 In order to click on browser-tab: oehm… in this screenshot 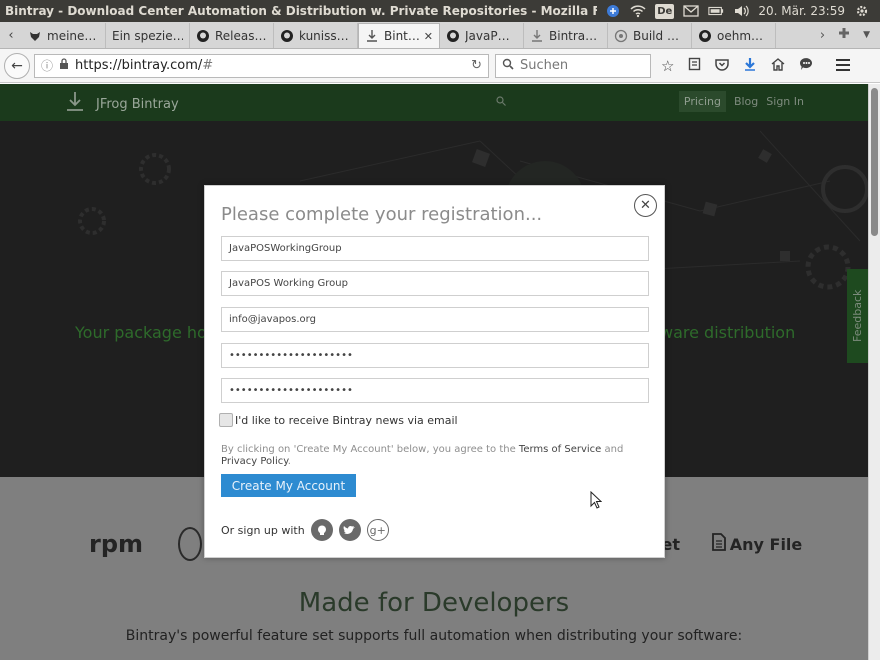, I will do `click(734, 35)`.